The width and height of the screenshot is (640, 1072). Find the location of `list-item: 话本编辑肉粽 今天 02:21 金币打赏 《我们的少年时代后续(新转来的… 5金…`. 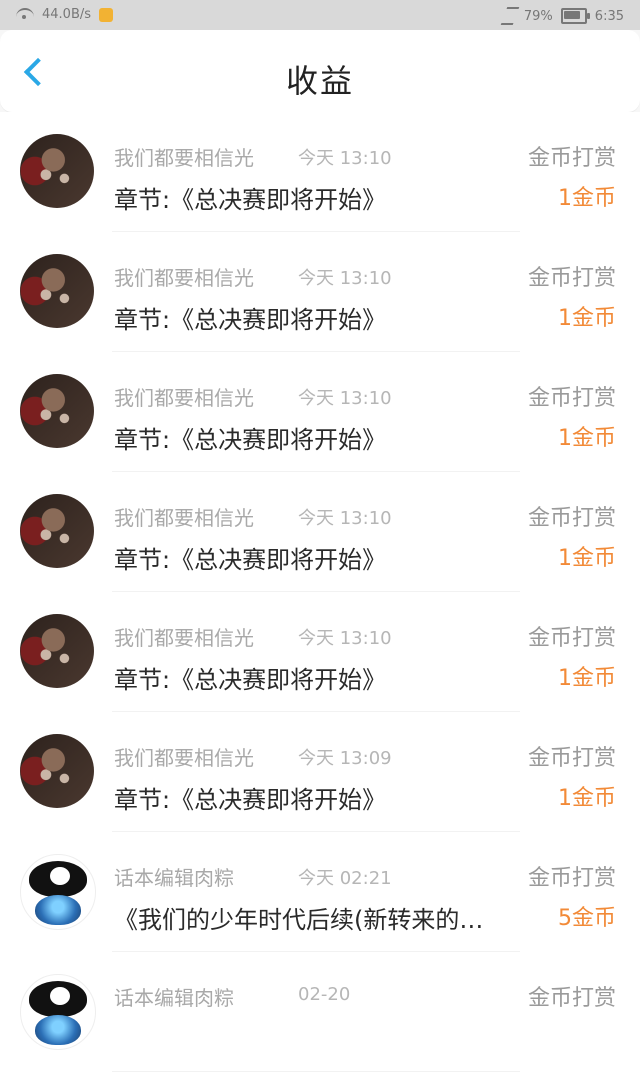

list-item: 话本编辑肉粽 今天 02:21 金币打赏 《我们的少年时代后续(新转来的… 5金… is located at coordinates (320, 892).